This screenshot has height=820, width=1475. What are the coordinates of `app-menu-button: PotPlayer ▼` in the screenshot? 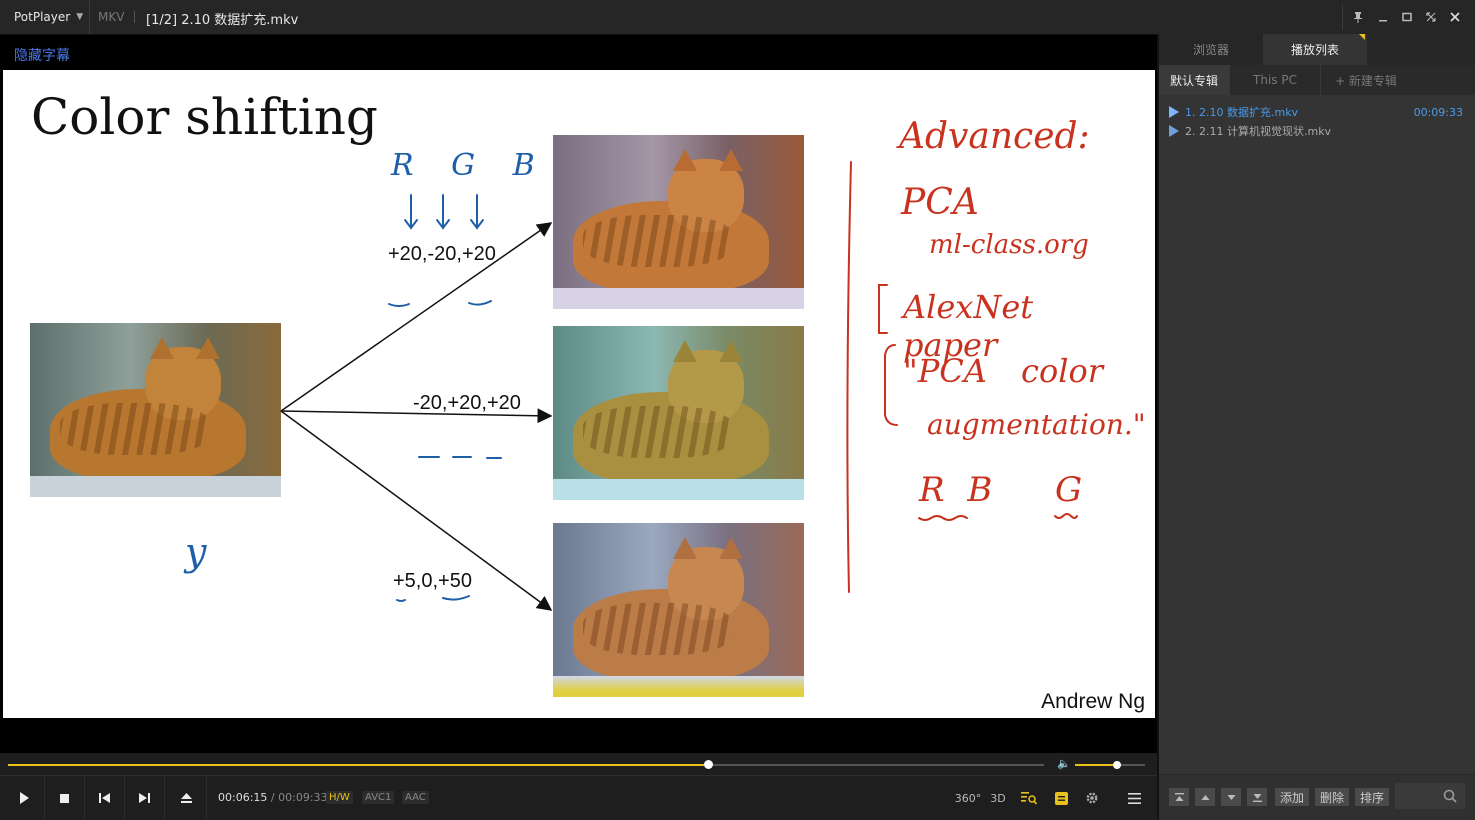 It's located at (45, 17).